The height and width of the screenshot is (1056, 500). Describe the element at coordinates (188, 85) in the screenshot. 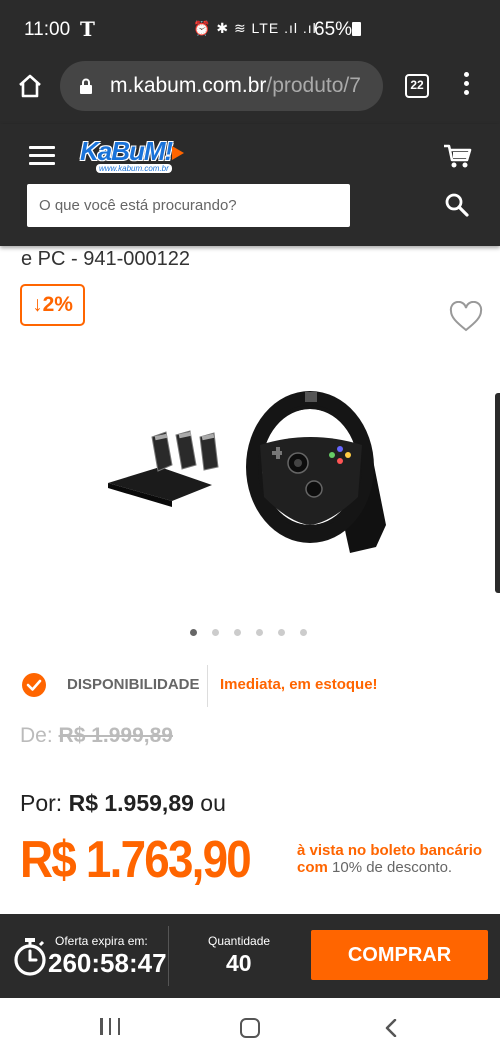

I see `url-host: m.kabum.com.br` at that location.